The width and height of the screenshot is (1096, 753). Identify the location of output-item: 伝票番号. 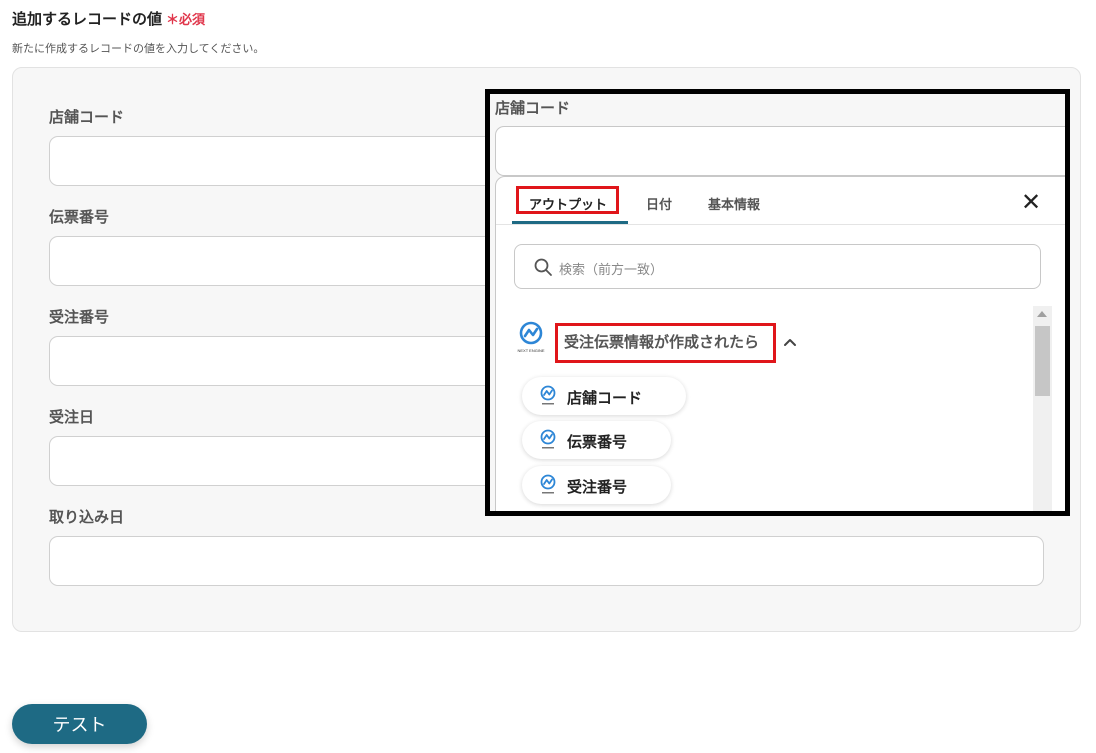
(596, 440).